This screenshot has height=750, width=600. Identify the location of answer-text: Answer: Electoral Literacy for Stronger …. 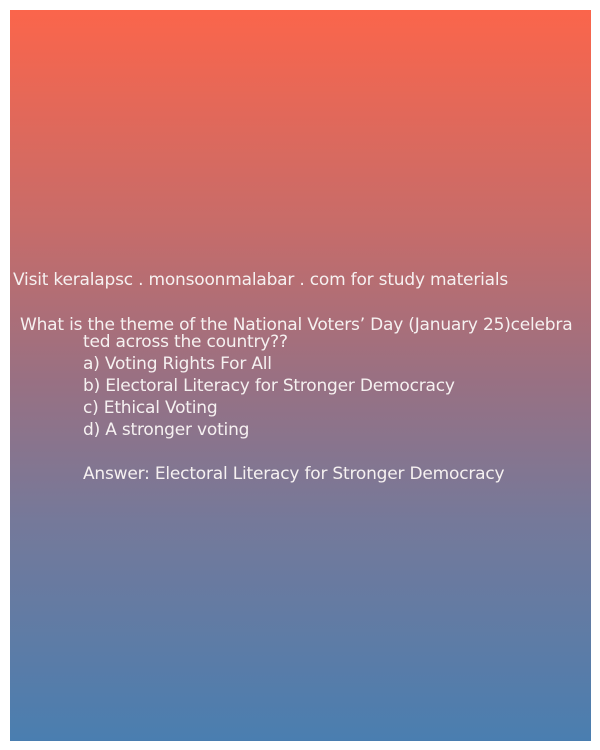
(294, 474).